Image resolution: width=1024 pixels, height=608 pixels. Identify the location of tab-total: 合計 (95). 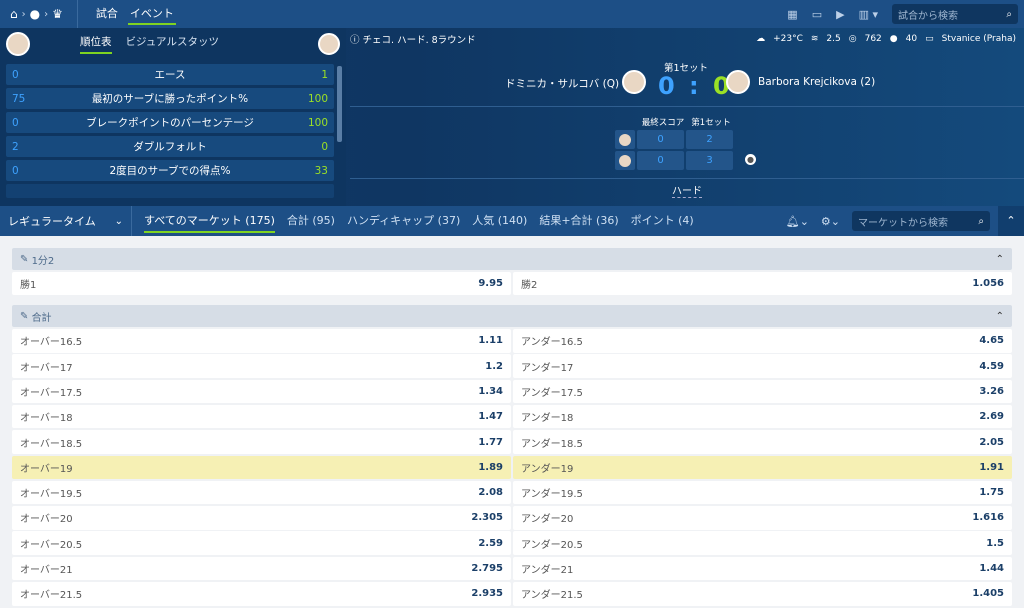
(311, 221).